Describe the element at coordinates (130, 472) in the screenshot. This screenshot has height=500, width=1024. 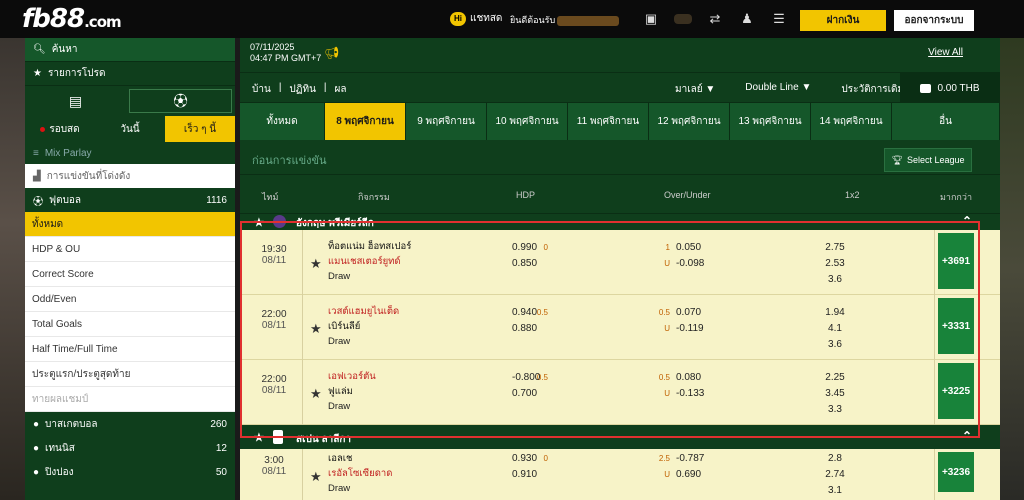
I see `sport-table-tennis: ● ปิงปอง 50` at that location.